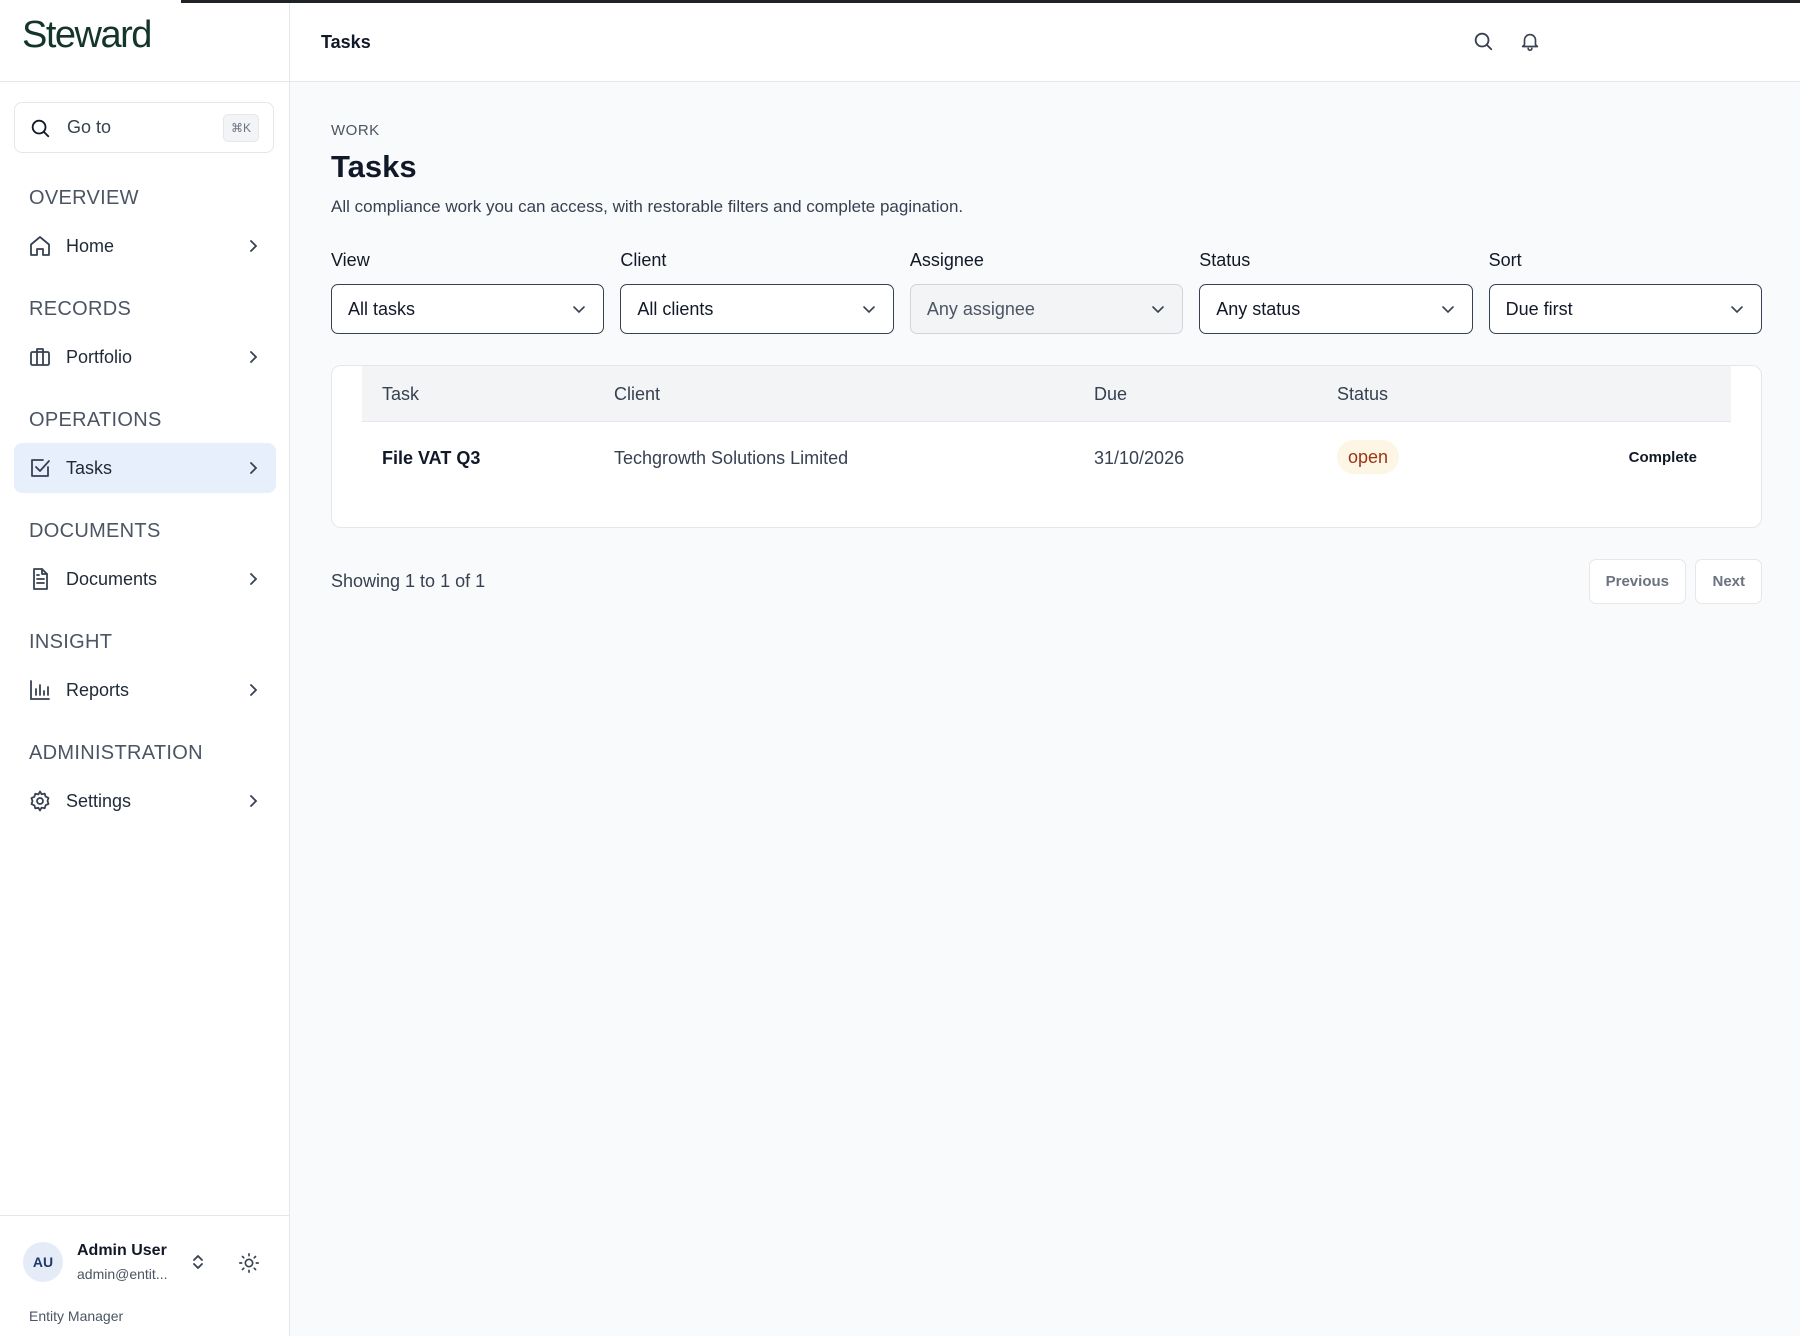  What do you see at coordinates (374, 166) in the screenshot?
I see `page-title: Tasks` at bounding box center [374, 166].